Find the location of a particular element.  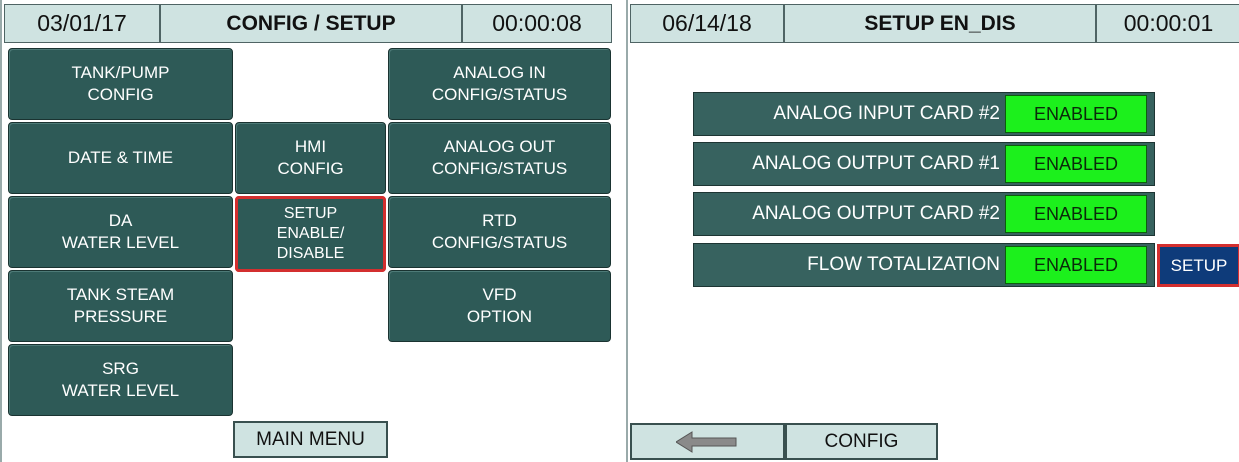

analog-input-card-2-label: ANALOG INPUT CARD #2 is located at coordinates (886, 113).